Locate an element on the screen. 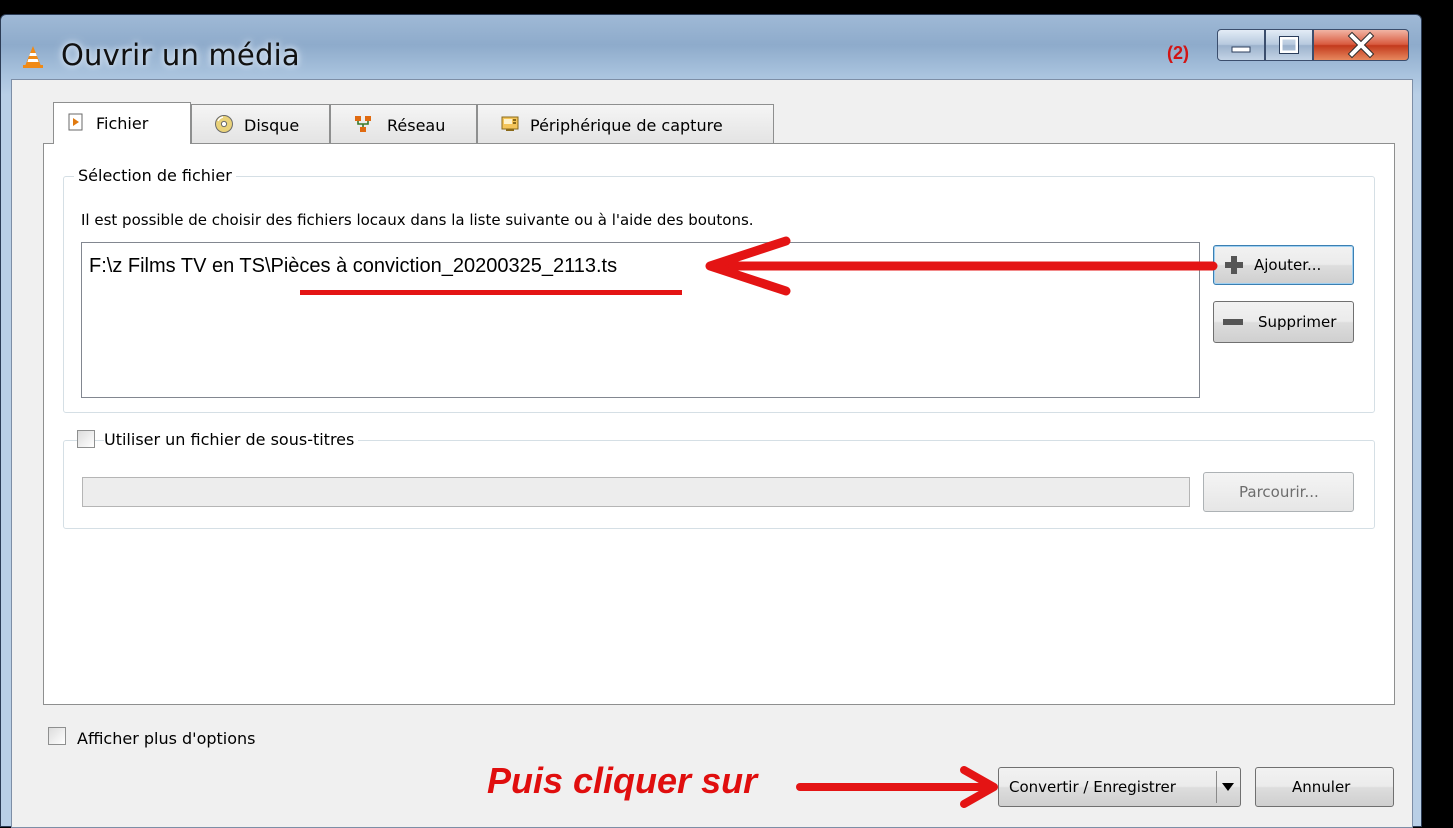  remove-file-button: Supprimer is located at coordinates (1283, 322).